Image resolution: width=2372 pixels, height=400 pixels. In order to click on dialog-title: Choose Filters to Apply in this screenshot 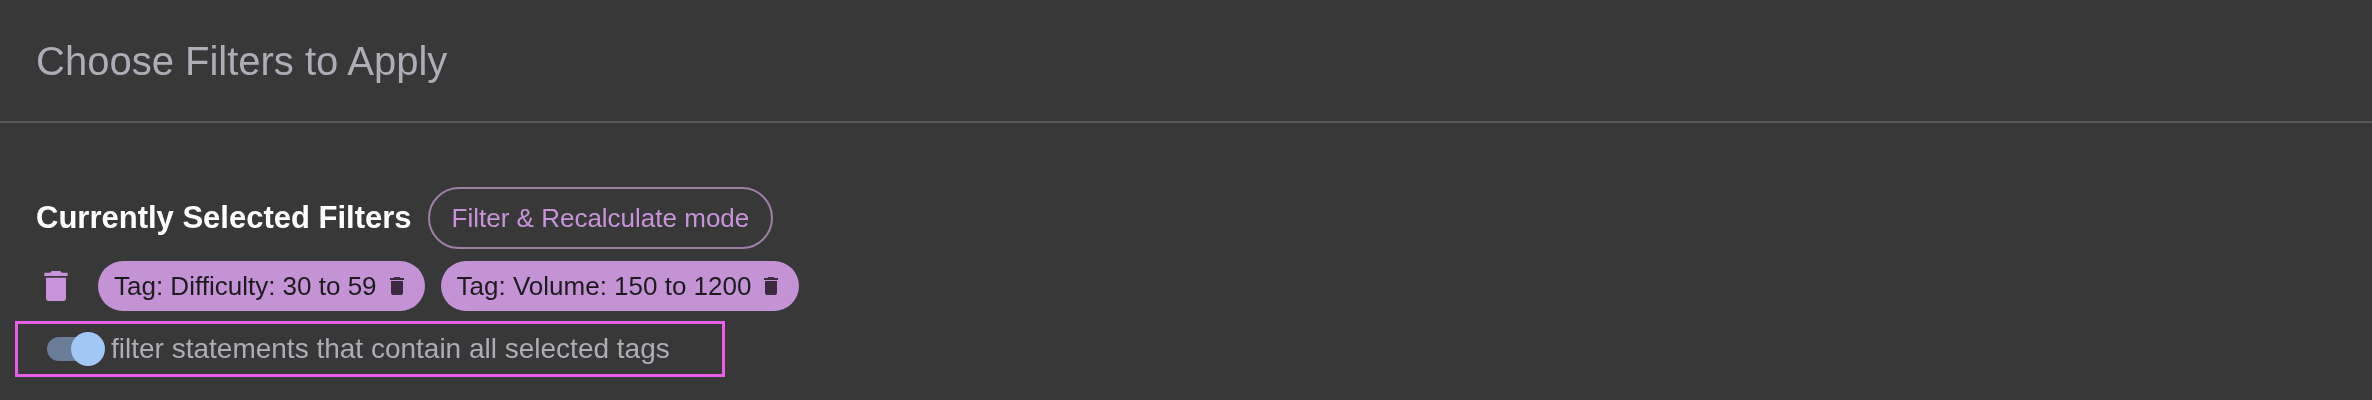, I will do `click(242, 61)`.